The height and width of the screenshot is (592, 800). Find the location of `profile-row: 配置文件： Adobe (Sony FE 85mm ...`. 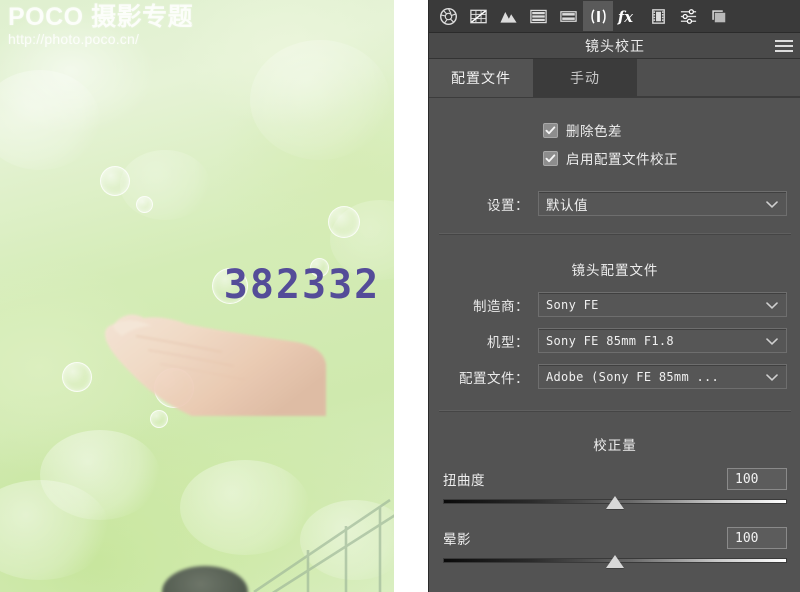

profile-row: 配置文件： Adobe (Sony FE 85mm ... is located at coordinates (615, 376).